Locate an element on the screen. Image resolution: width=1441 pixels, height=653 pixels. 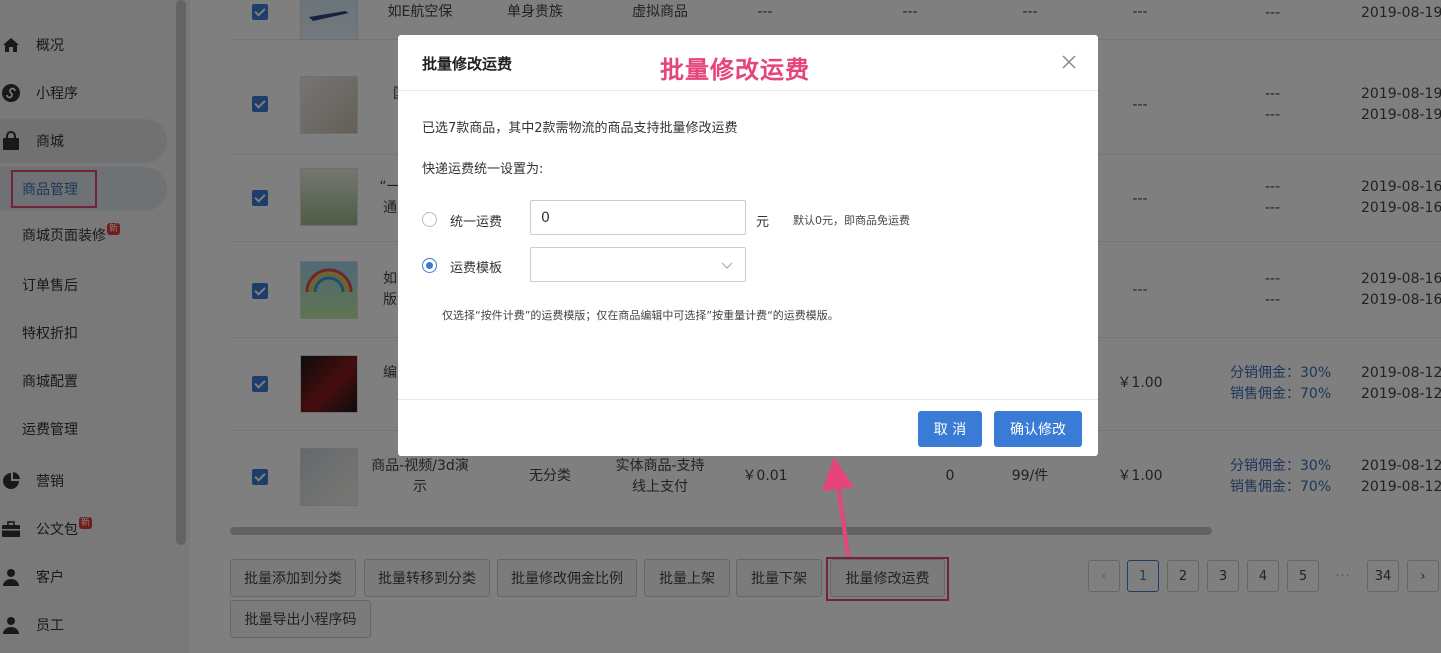
unit-label: 元 is located at coordinates (763, 222).